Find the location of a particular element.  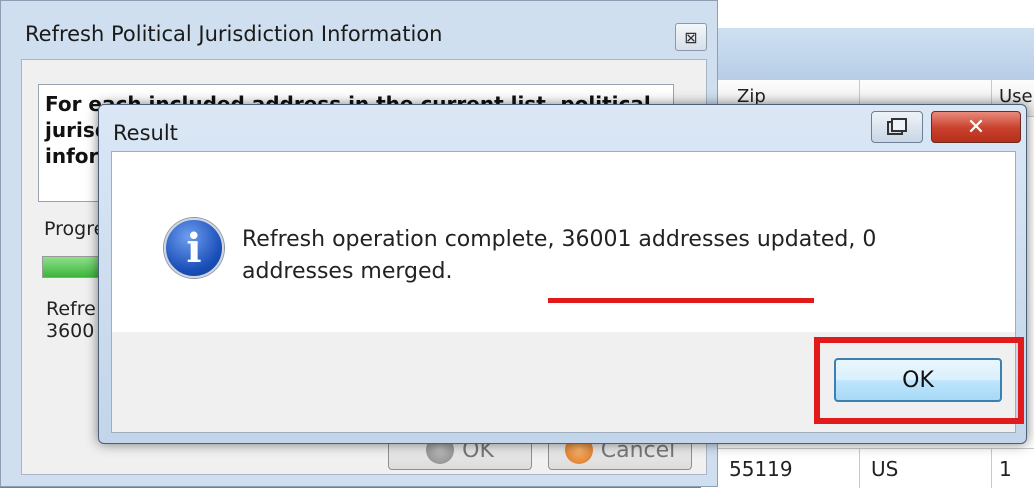

red-underline-annotation is located at coordinates (681, 300).